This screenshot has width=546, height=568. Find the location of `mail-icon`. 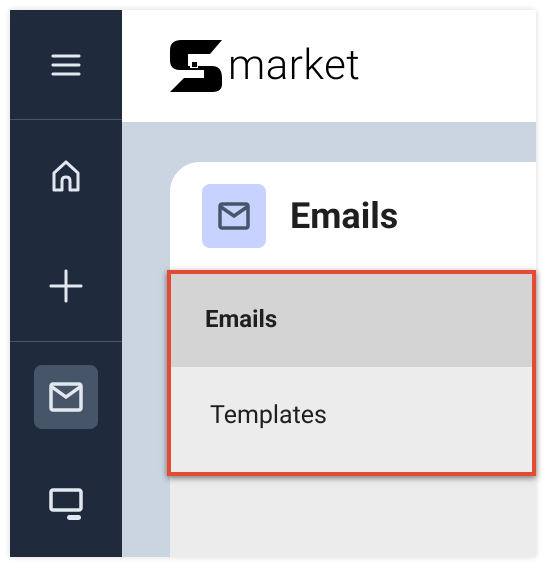

mail-icon is located at coordinates (66, 397).